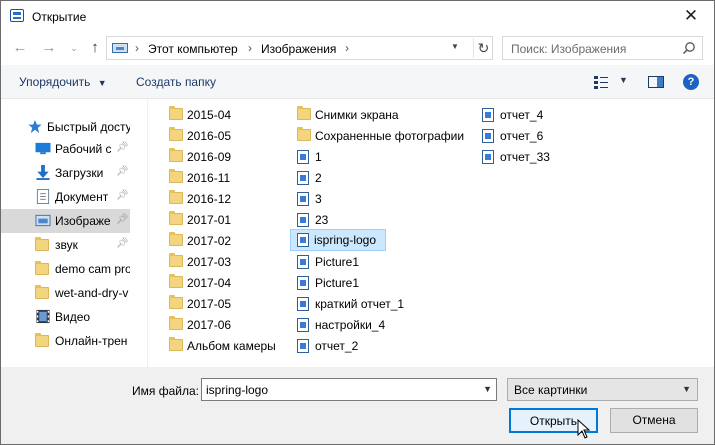  What do you see at coordinates (138, 233) in the screenshot?
I see `navigation-pane-scrollbar` at bounding box center [138, 233].